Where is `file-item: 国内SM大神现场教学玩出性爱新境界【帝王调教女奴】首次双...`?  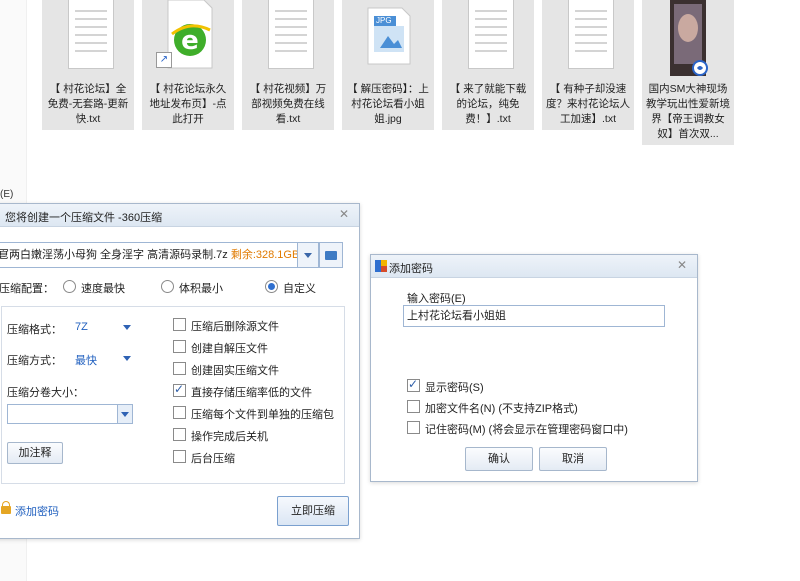 file-item: 国内SM大神现场教学玩出性爱新境界【帝王调教女奴】首次双... is located at coordinates (688, 72).